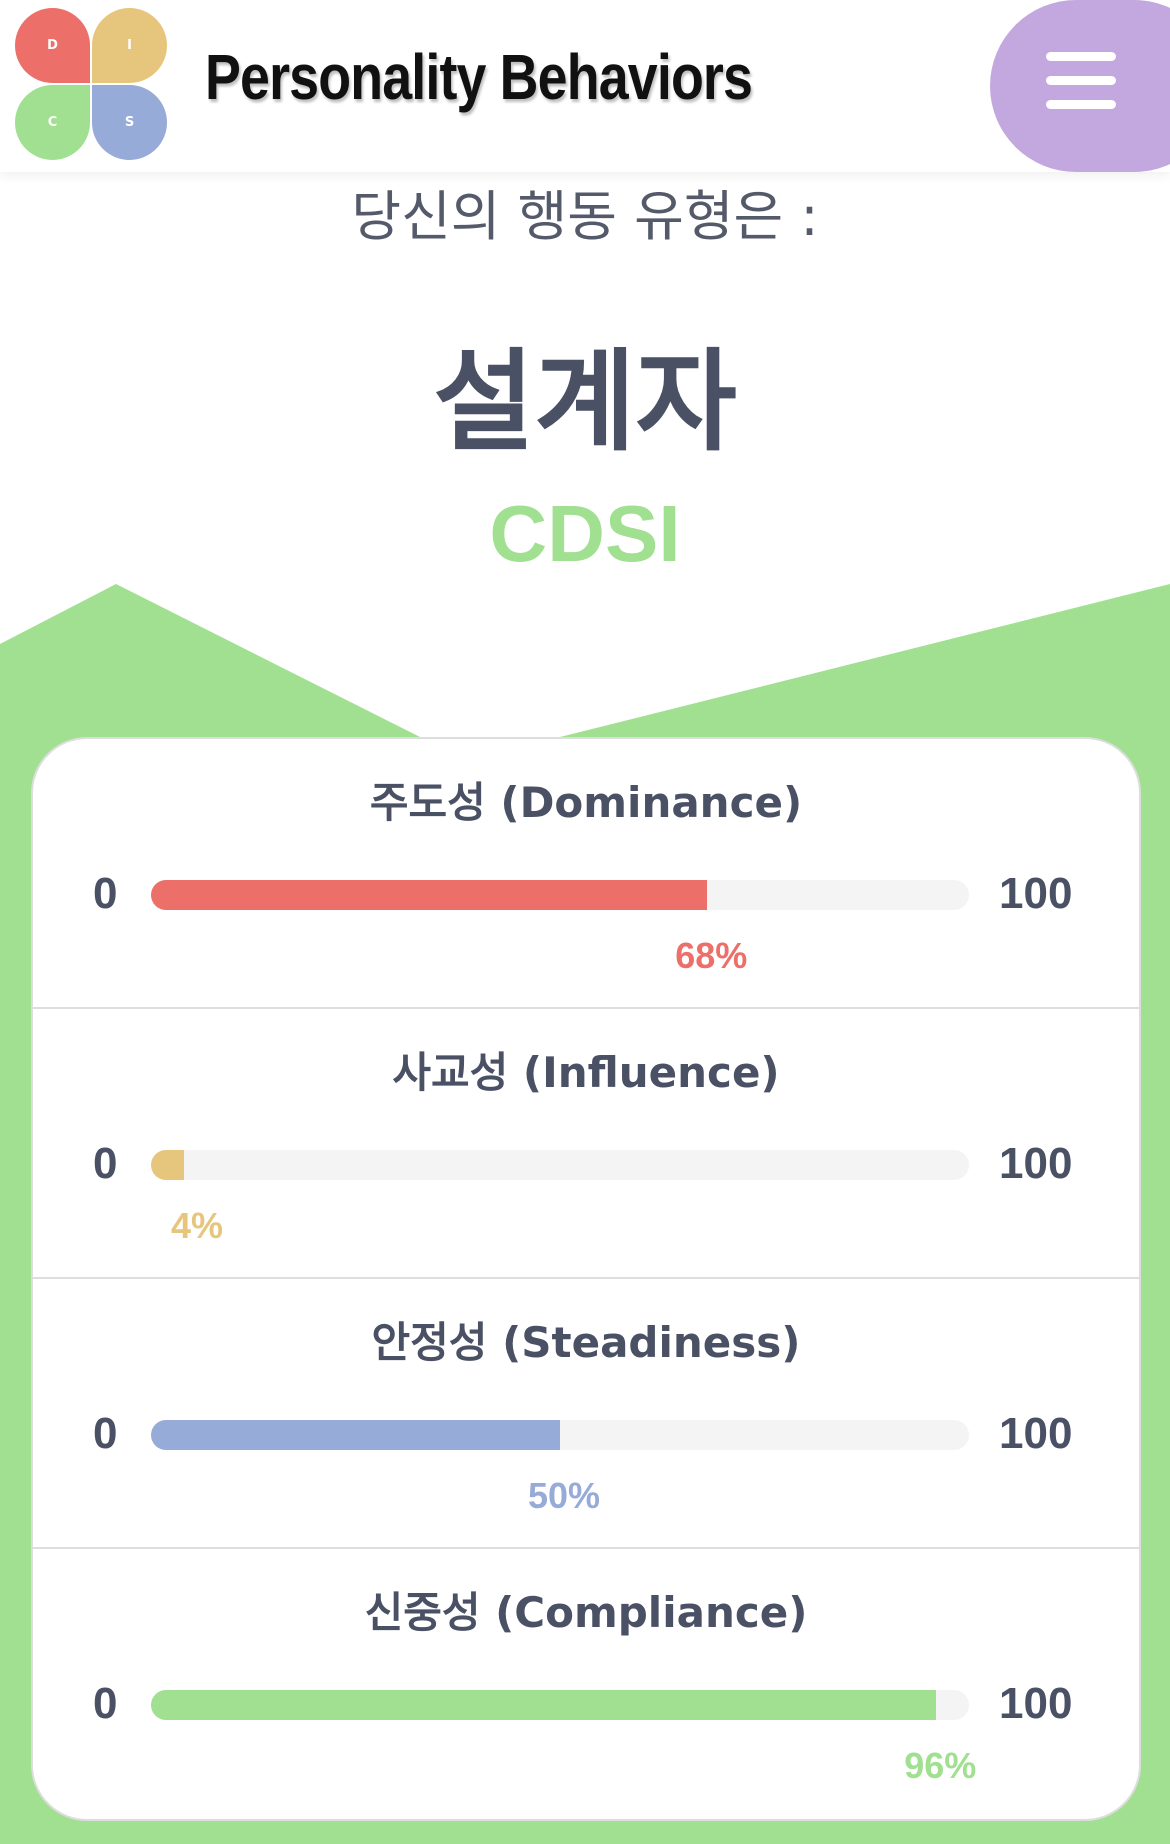  Describe the element at coordinates (586, 1612) in the screenshot. I see `metric-label: 신중성 (Compliance)` at that location.